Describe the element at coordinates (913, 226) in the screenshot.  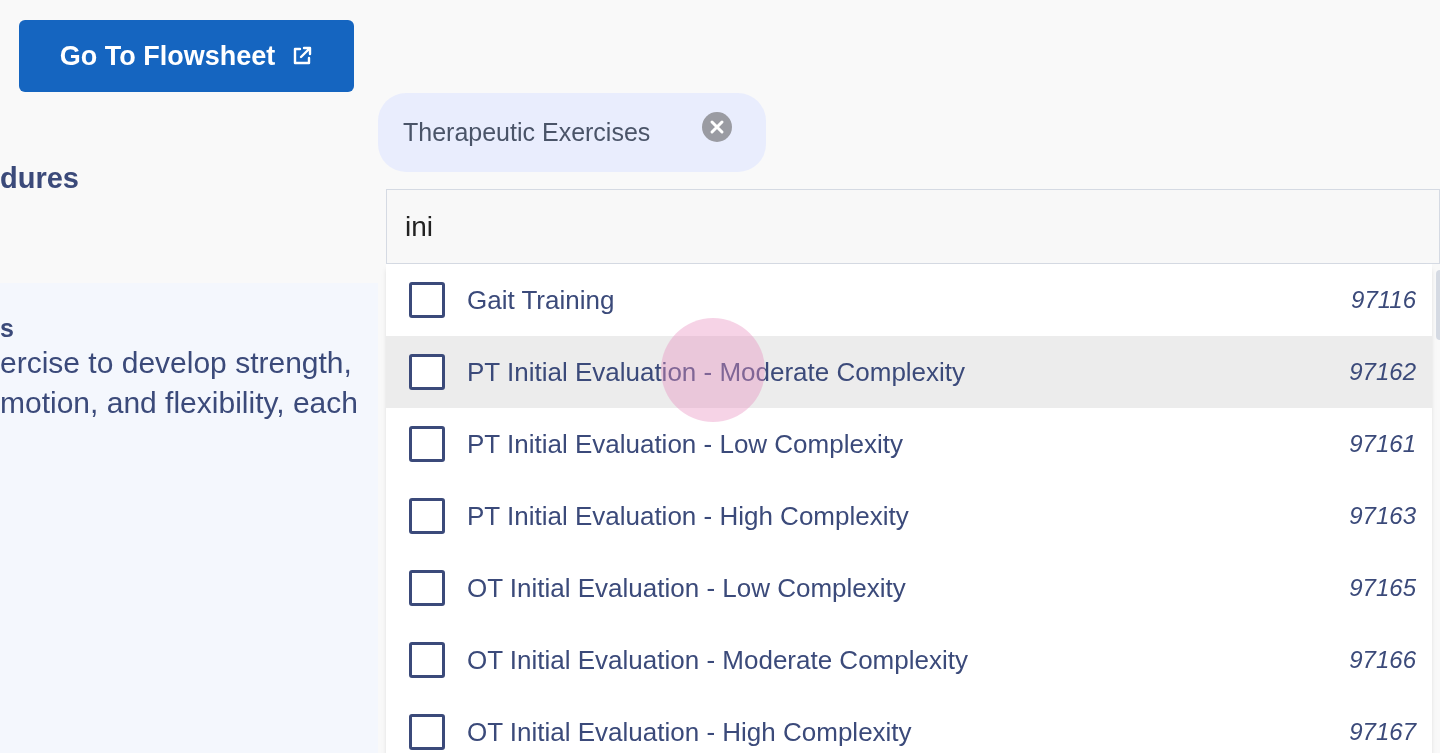
I see `search-field: ini` at that location.